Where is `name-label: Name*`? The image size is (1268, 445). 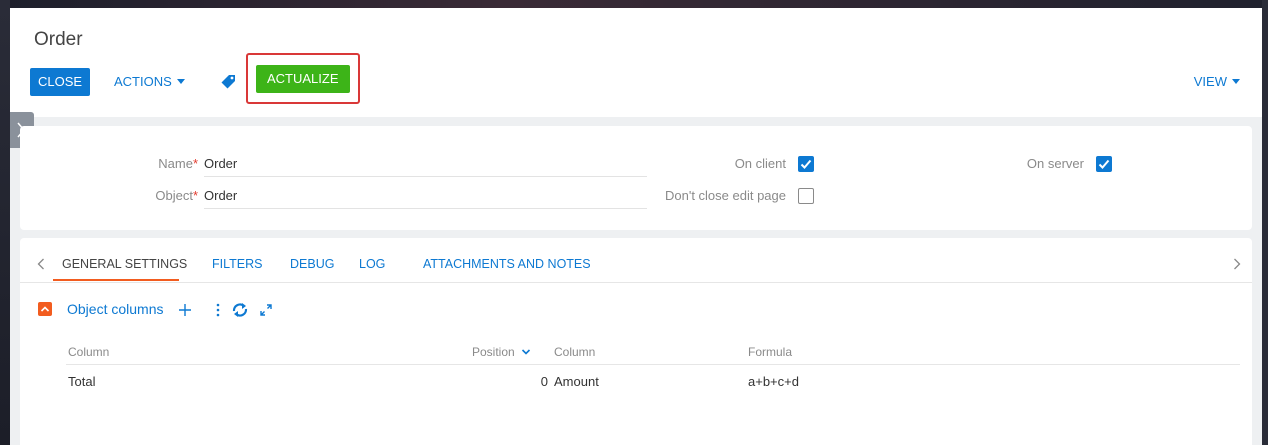 name-label: Name* is located at coordinates (178, 163).